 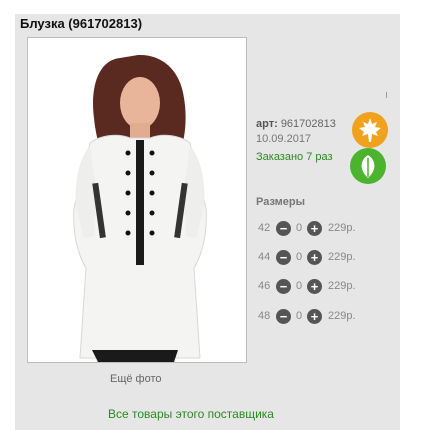 What do you see at coordinates (264, 316) in the screenshot?
I see `size-value: 48` at bounding box center [264, 316].